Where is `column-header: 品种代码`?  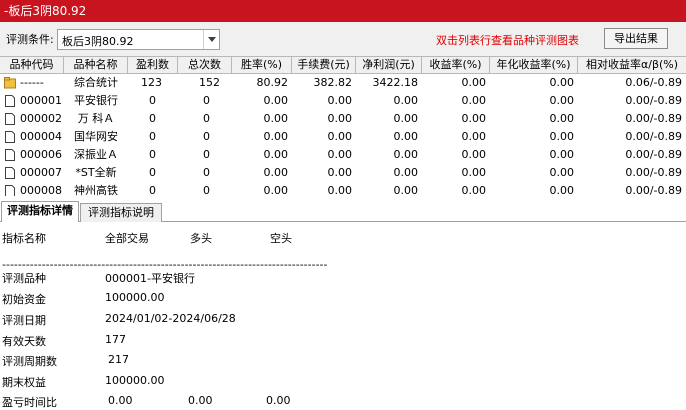
column-header: 品种代码 is located at coordinates (32, 65).